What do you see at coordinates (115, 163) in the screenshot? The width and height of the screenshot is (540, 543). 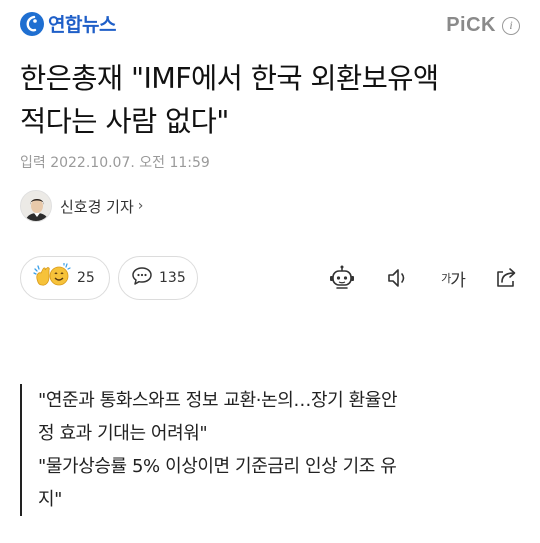 I see `article-date: 입력 2022.10.07. 오전 11:59` at bounding box center [115, 163].